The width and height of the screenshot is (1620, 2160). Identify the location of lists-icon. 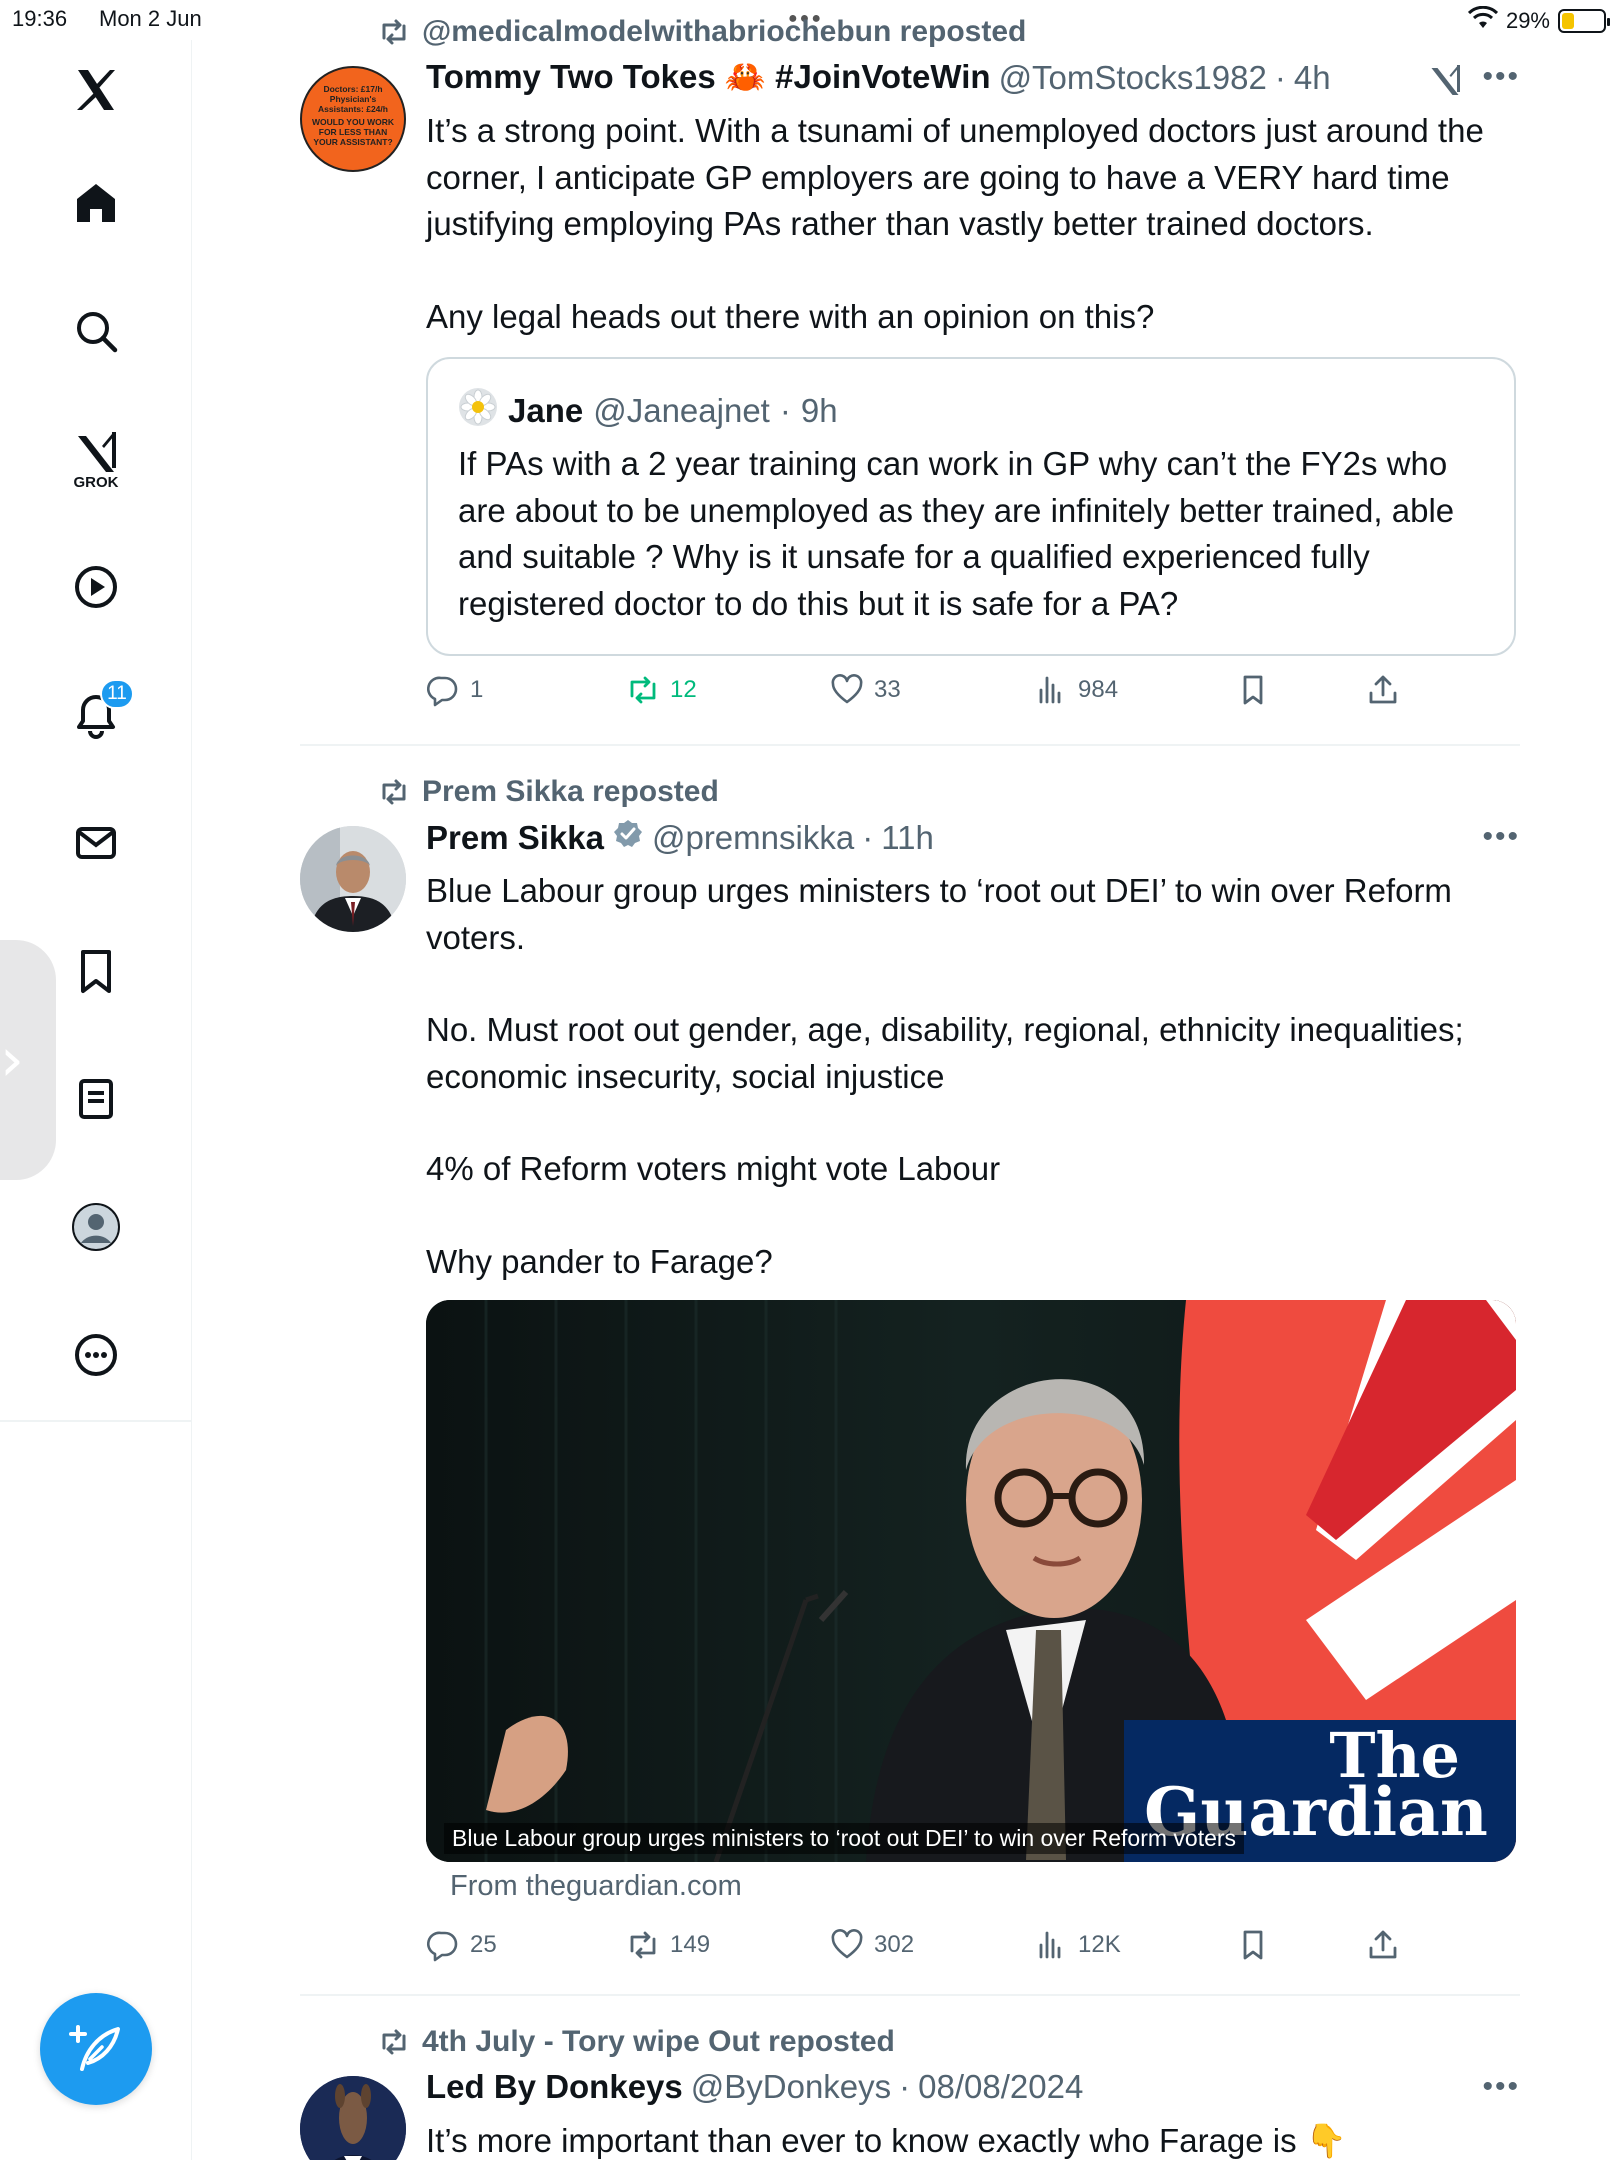
(96, 1099).